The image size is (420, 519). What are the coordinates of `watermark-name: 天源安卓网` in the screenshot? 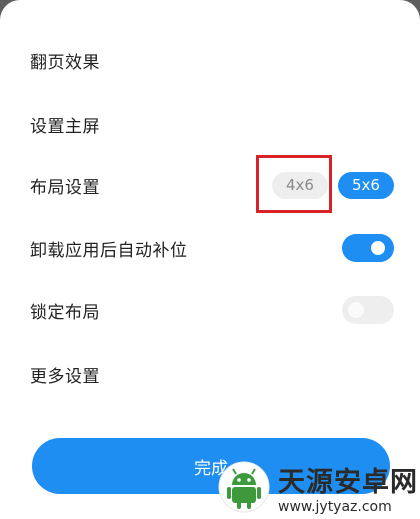 It's located at (348, 482).